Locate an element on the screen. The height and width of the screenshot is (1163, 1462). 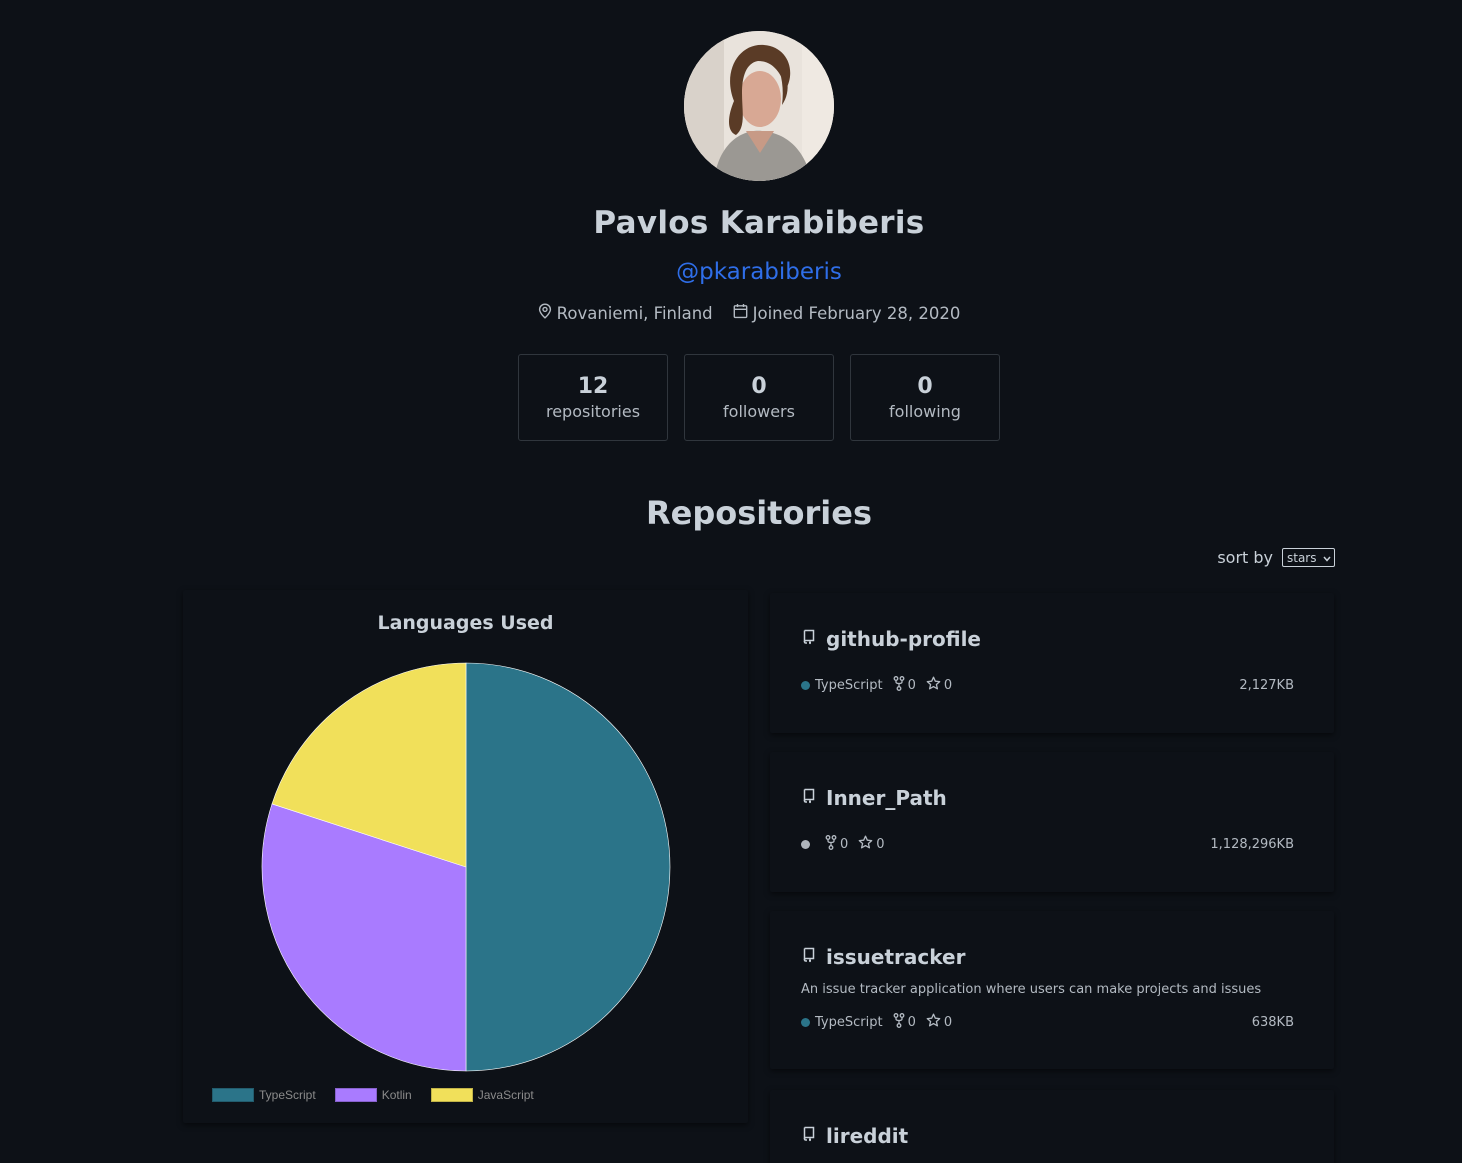
legend-item-typescript: TypeScript is located at coordinates (264, 1095).